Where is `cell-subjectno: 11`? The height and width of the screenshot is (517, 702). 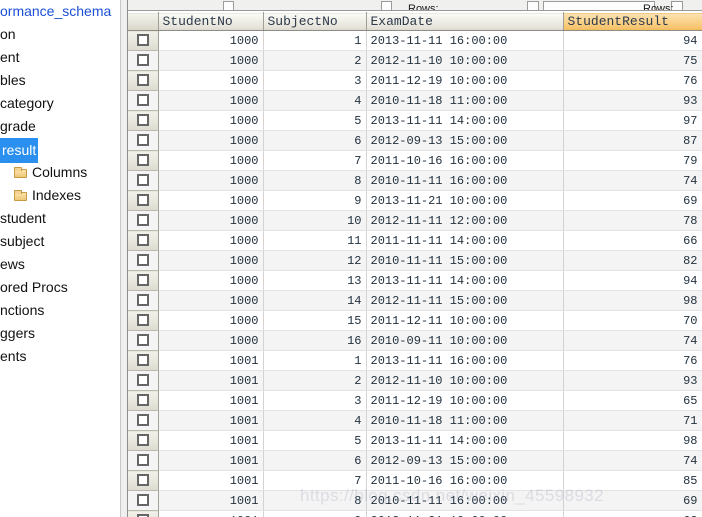 cell-subjectno: 11 is located at coordinates (315, 240).